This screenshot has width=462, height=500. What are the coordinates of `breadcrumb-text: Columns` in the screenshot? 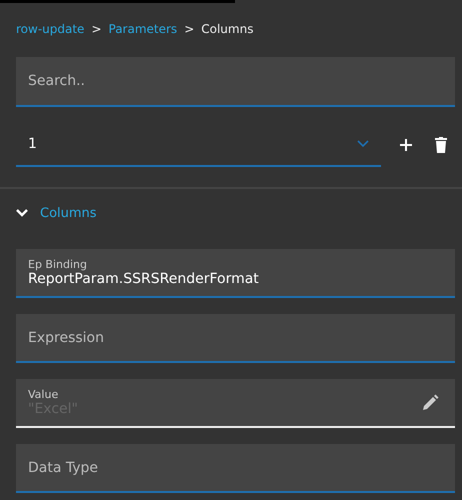 It's located at (227, 29).